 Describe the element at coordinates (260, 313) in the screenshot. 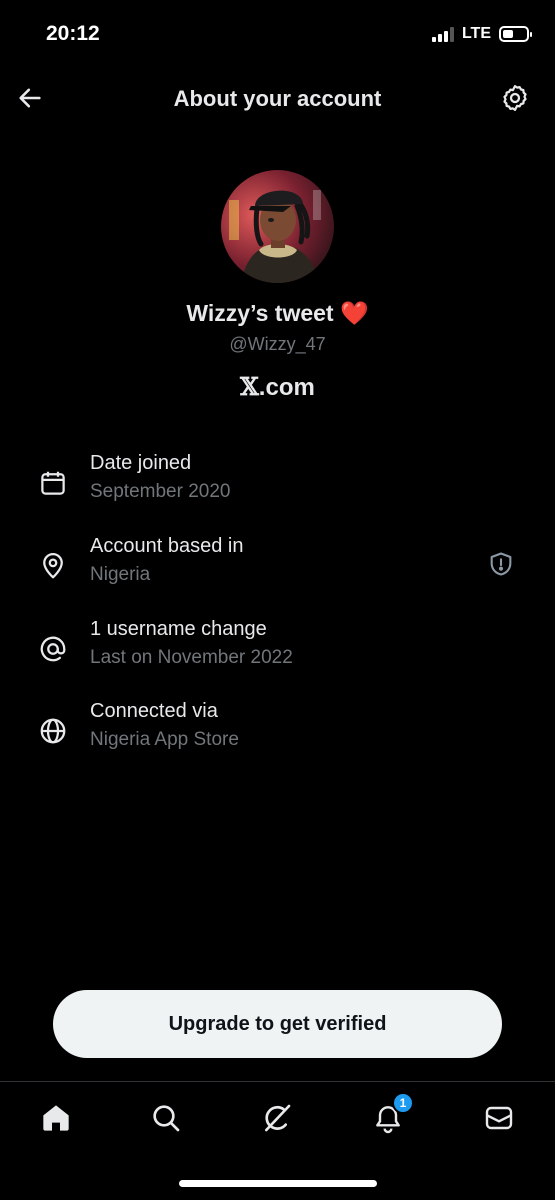

I see `display-name-text: Wizzy’s tweet` at that location.